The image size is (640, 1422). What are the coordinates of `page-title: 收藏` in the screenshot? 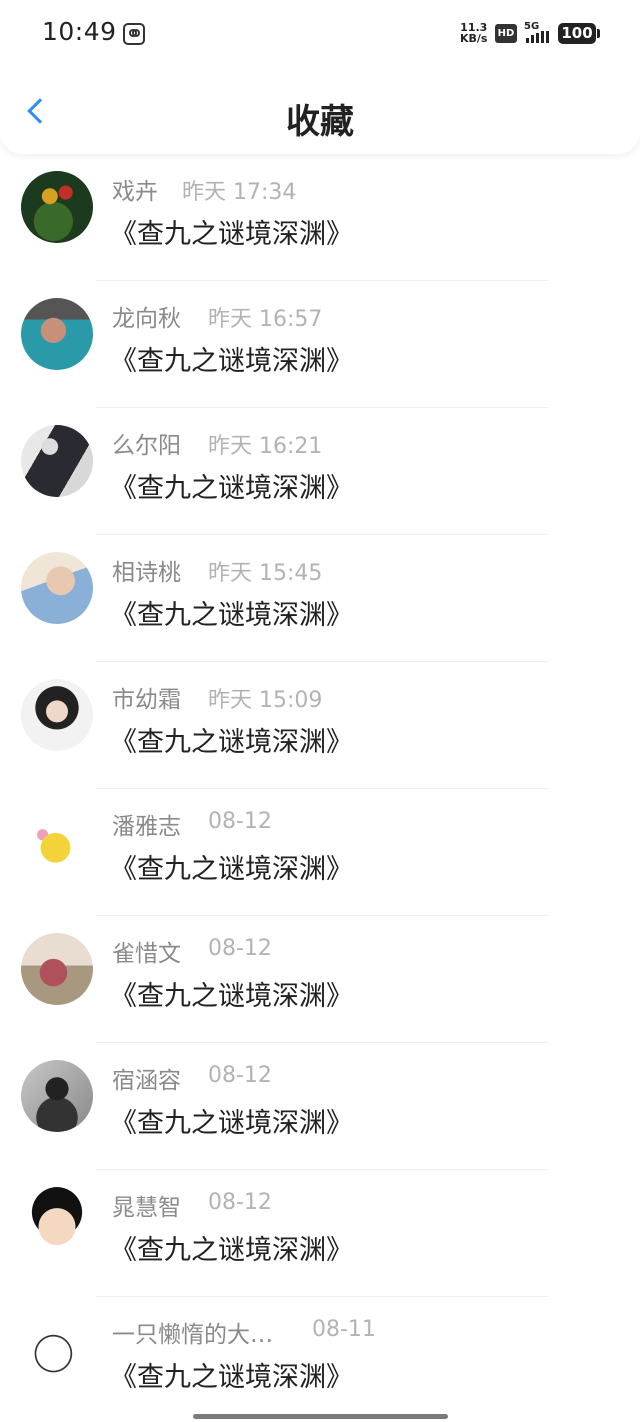 It's located at (320, 122).